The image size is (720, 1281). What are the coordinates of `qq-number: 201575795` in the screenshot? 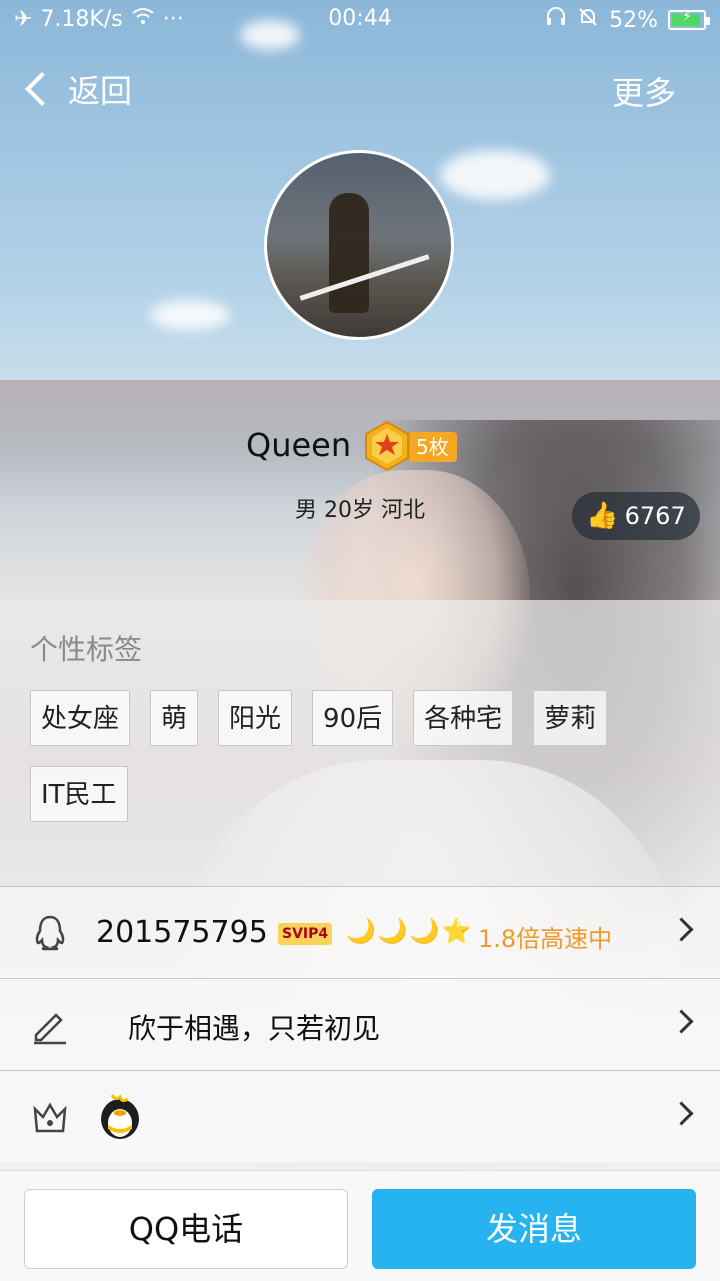 It's located at (182, 932).